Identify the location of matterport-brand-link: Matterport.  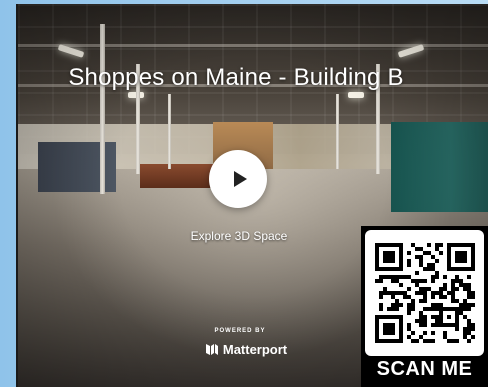
(246, 349).